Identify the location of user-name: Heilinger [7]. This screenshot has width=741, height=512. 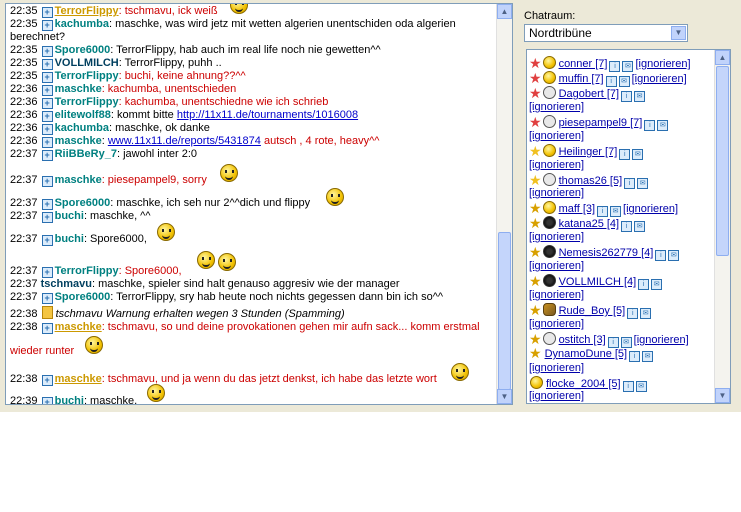
(588, 152).